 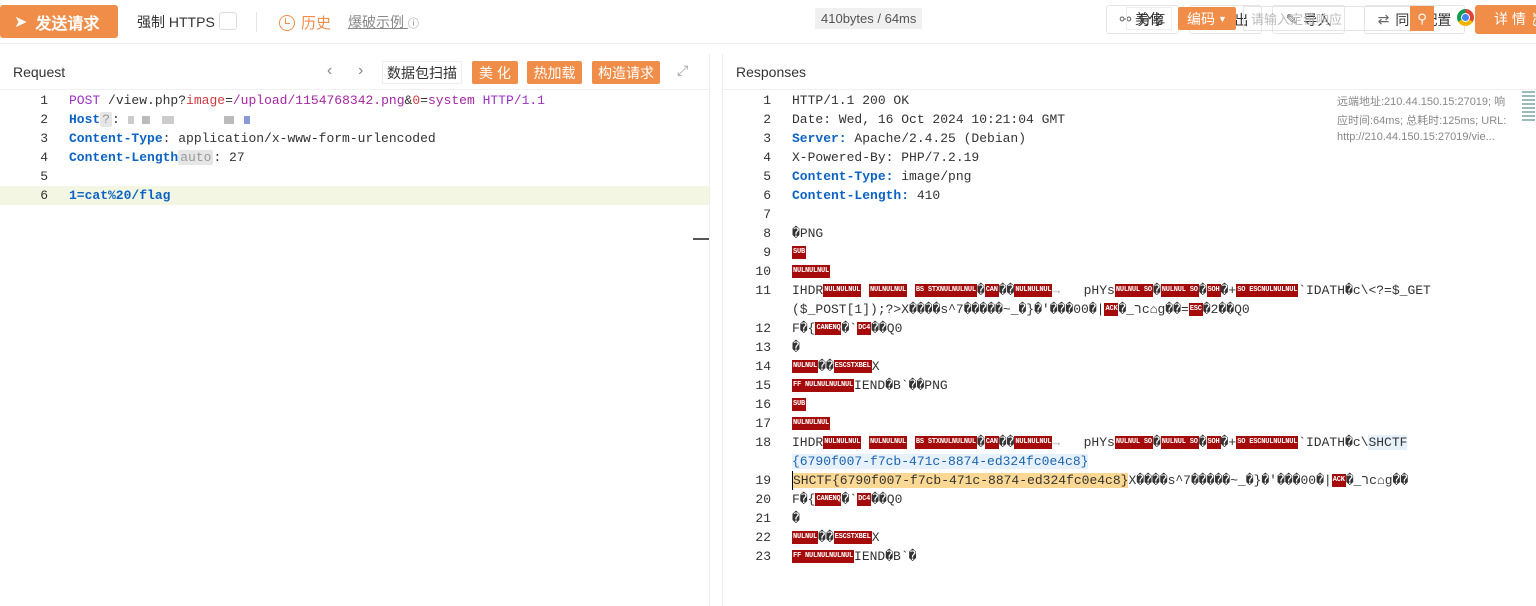 What do you see at coordinates (804, 499) in the screenshot?
I see `binary-text: F�{` at bounding box center [804, 499].